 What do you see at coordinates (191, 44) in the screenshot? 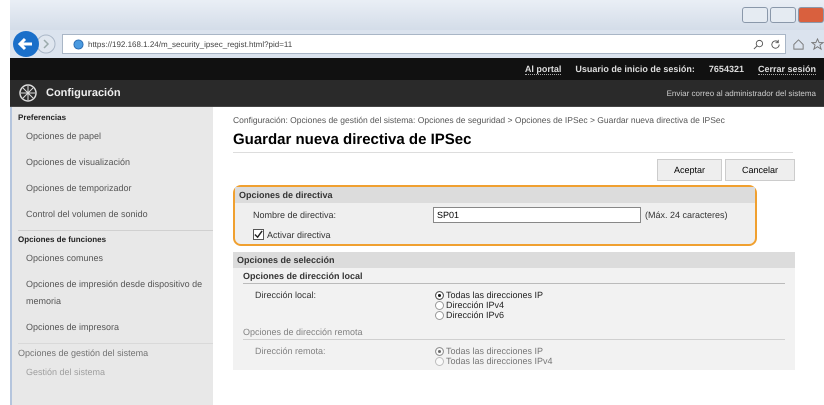
I see `url-text: https://192.168.1.24/m_security_ipsec_regist.html?pid=11` at bounding box center [191, 44].